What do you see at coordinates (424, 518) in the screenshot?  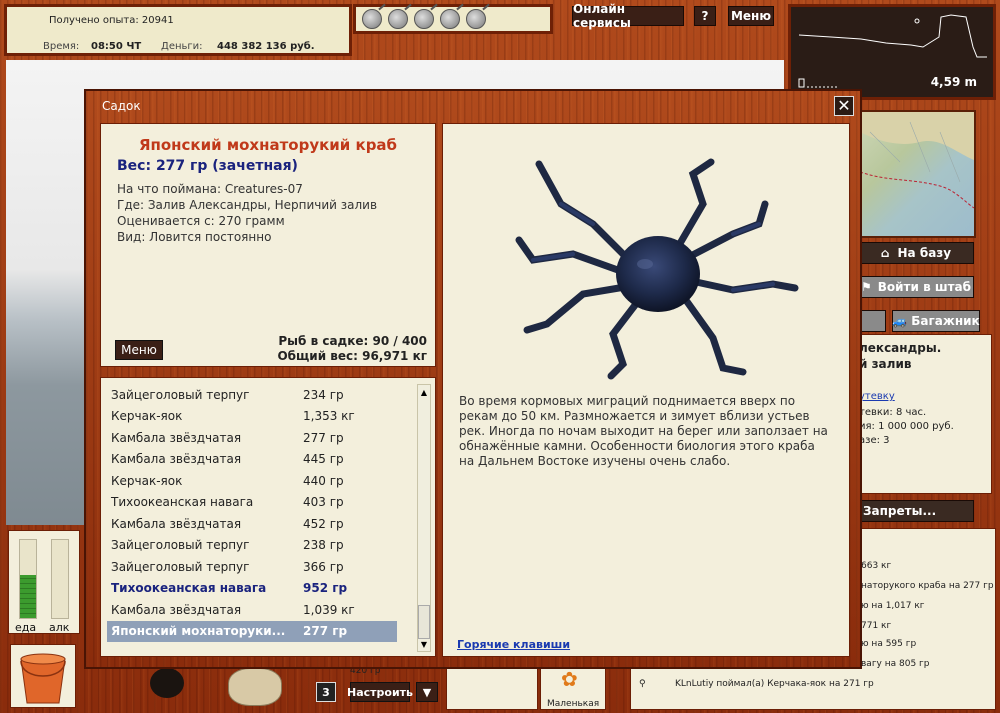 I see `catch-list-scrollbar: ▲ ▼` at bounding box center [424, 518].